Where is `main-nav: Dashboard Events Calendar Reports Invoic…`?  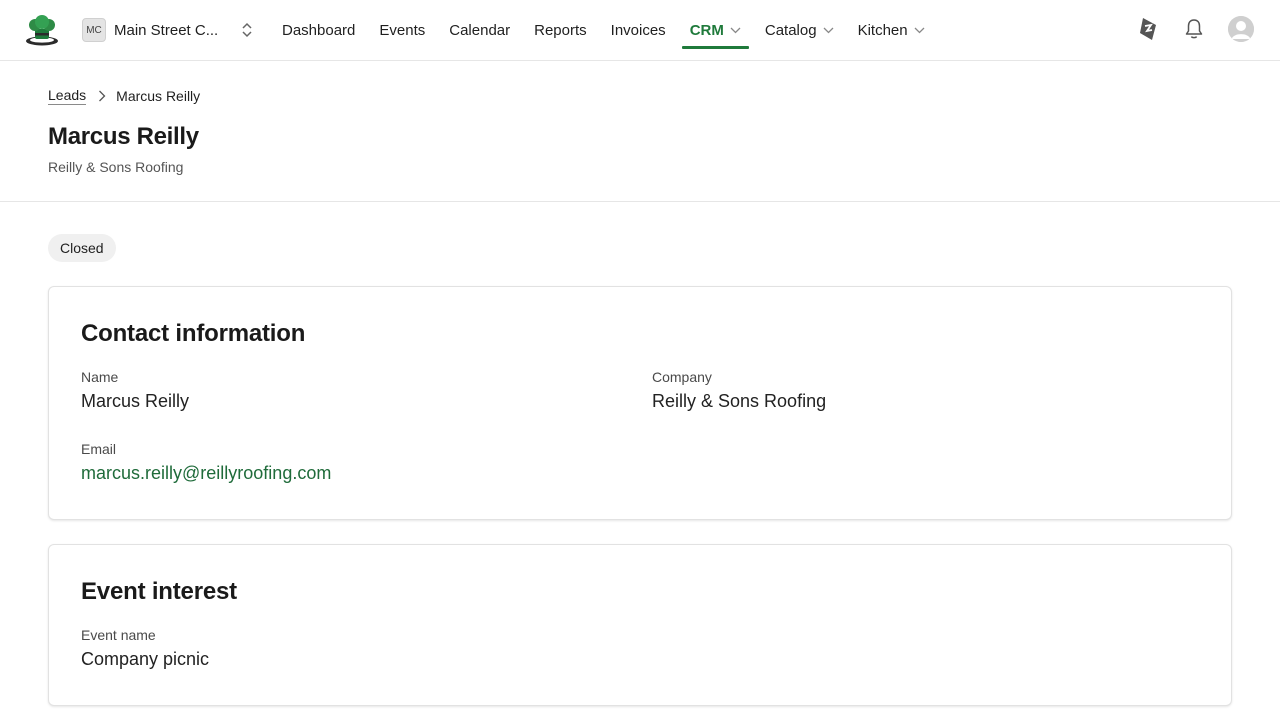 main-nav: Dashboard Events Calendar Reports Invoic… is located at coordinates (603, 30).